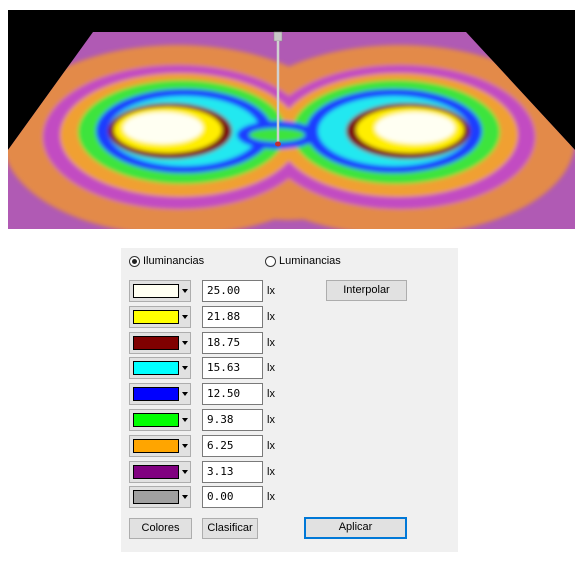 Image resolution: width=583 pixels, height=566 pixels. Describe the element at coordinates (366, 290) in the screenshot. I see `interpolate-button: Interpolar` at that location.